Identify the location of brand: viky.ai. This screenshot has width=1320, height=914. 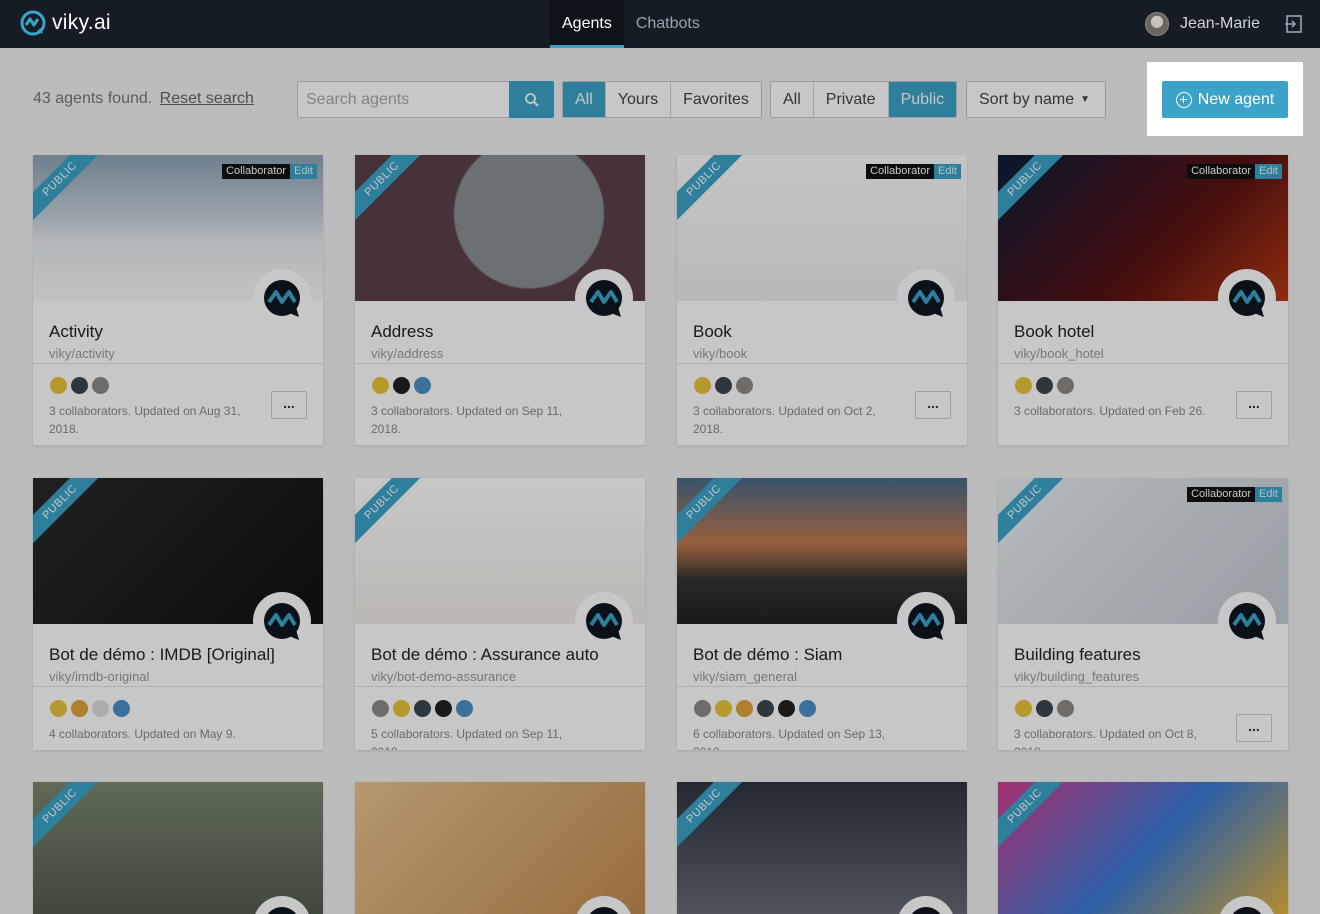
(65, 23).